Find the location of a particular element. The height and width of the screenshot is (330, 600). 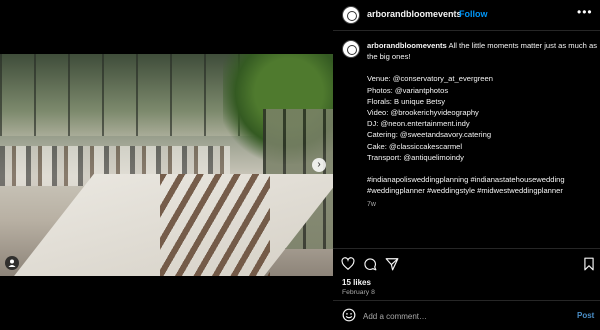

post-time-ago: 7w is located at coordinates (482, 204).